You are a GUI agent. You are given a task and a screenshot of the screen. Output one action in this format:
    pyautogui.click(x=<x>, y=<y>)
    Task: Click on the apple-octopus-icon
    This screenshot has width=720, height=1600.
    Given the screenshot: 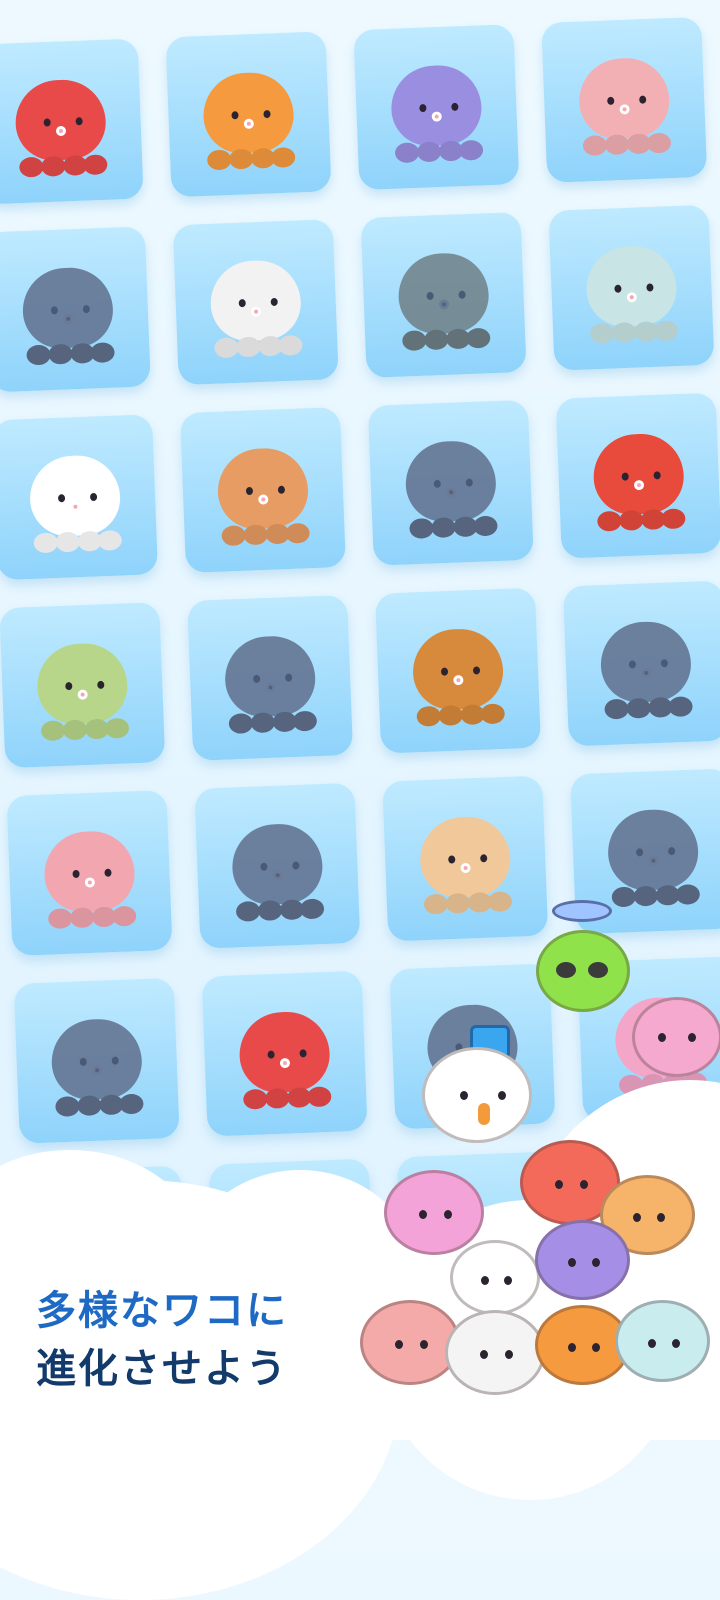 What is the action you would take?
    pyautogui.click(x=639, y=481)
    